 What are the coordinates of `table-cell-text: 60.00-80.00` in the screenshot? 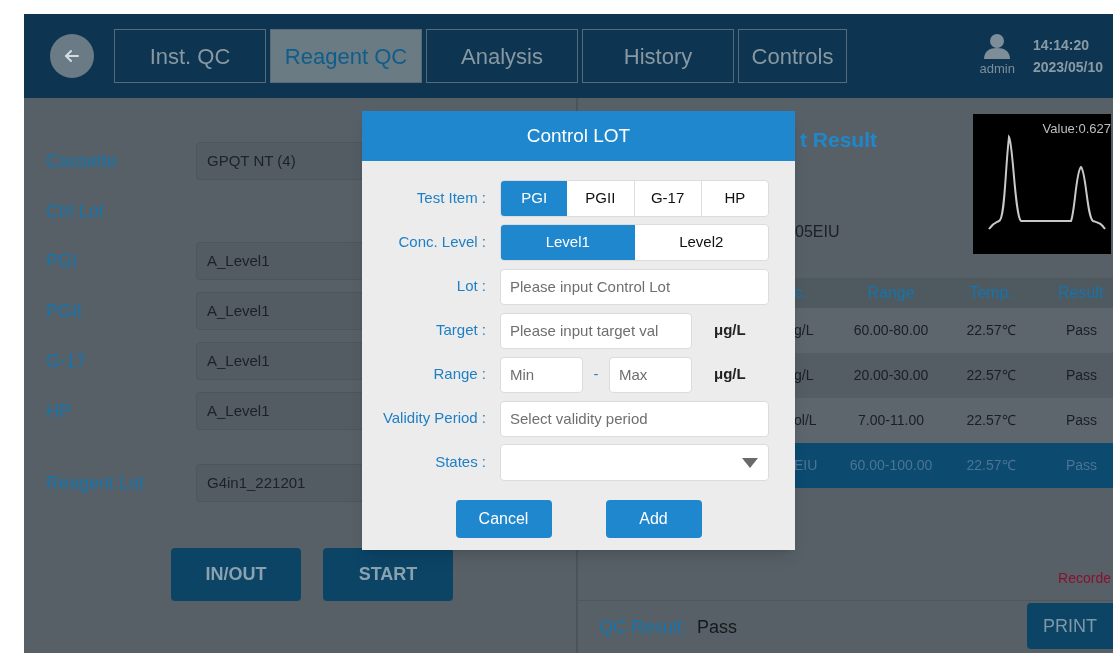 It's located at (891, 330).